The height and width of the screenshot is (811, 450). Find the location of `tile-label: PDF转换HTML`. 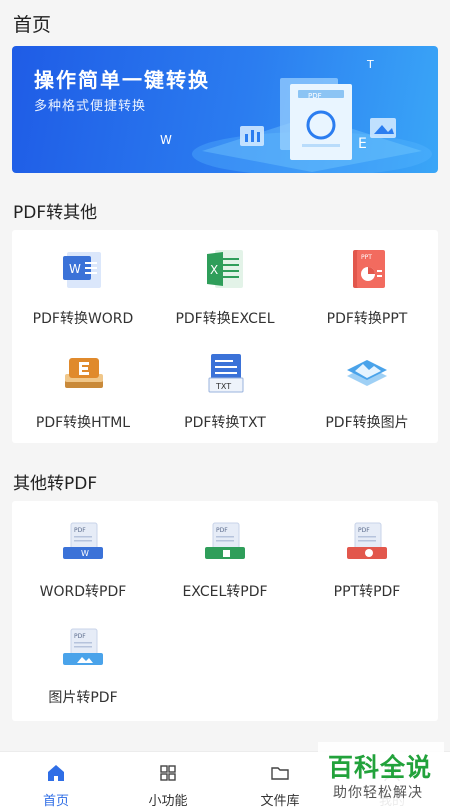

tile-label: PDF转换HTML is located at coordinates (83, 423).